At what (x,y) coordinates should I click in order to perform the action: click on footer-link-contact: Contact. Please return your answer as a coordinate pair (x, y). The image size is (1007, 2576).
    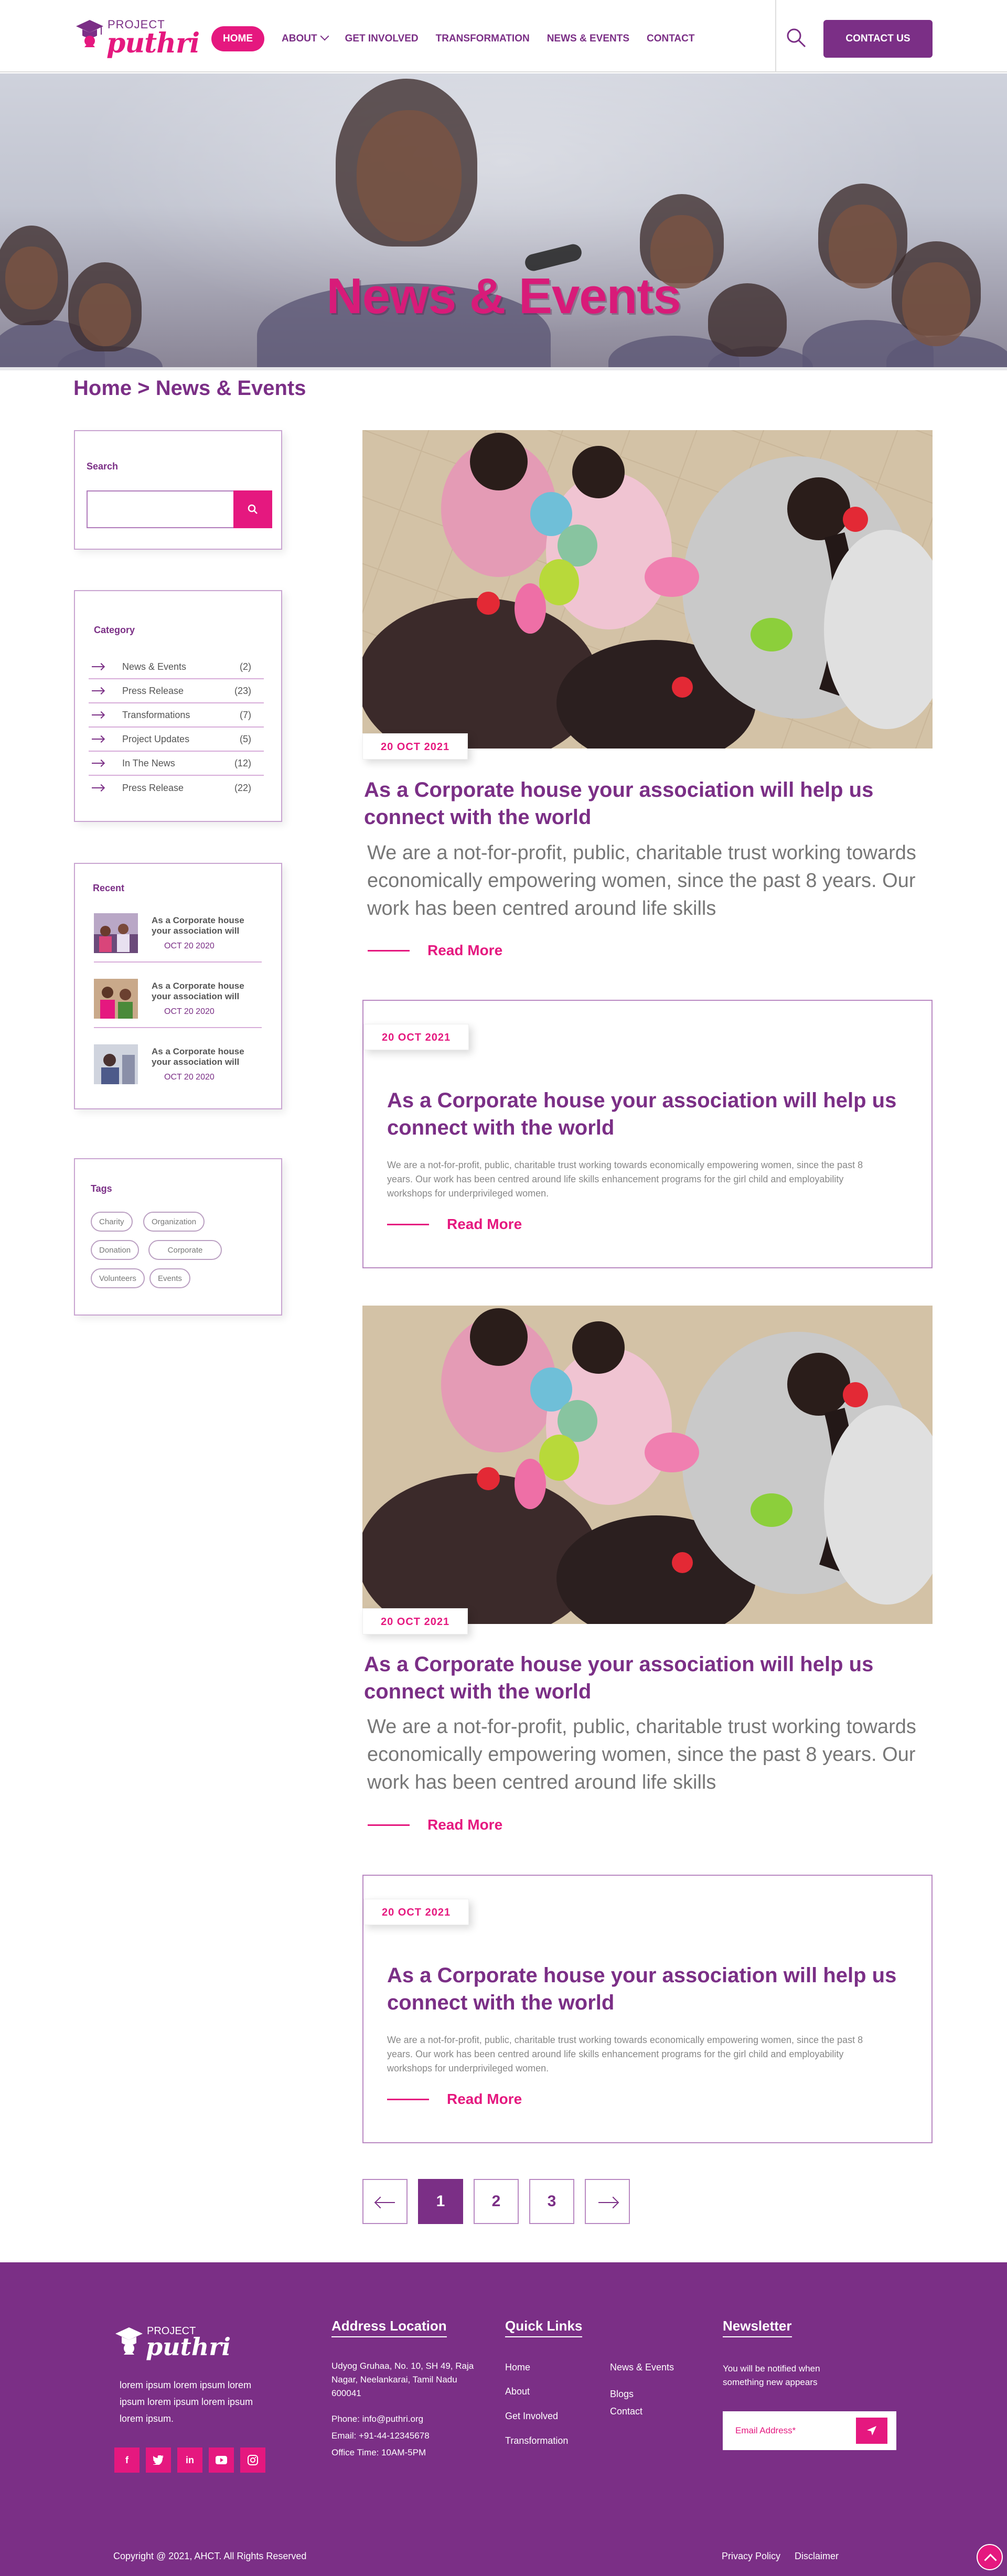
    Looking at the image, I should click on (626, 2411).